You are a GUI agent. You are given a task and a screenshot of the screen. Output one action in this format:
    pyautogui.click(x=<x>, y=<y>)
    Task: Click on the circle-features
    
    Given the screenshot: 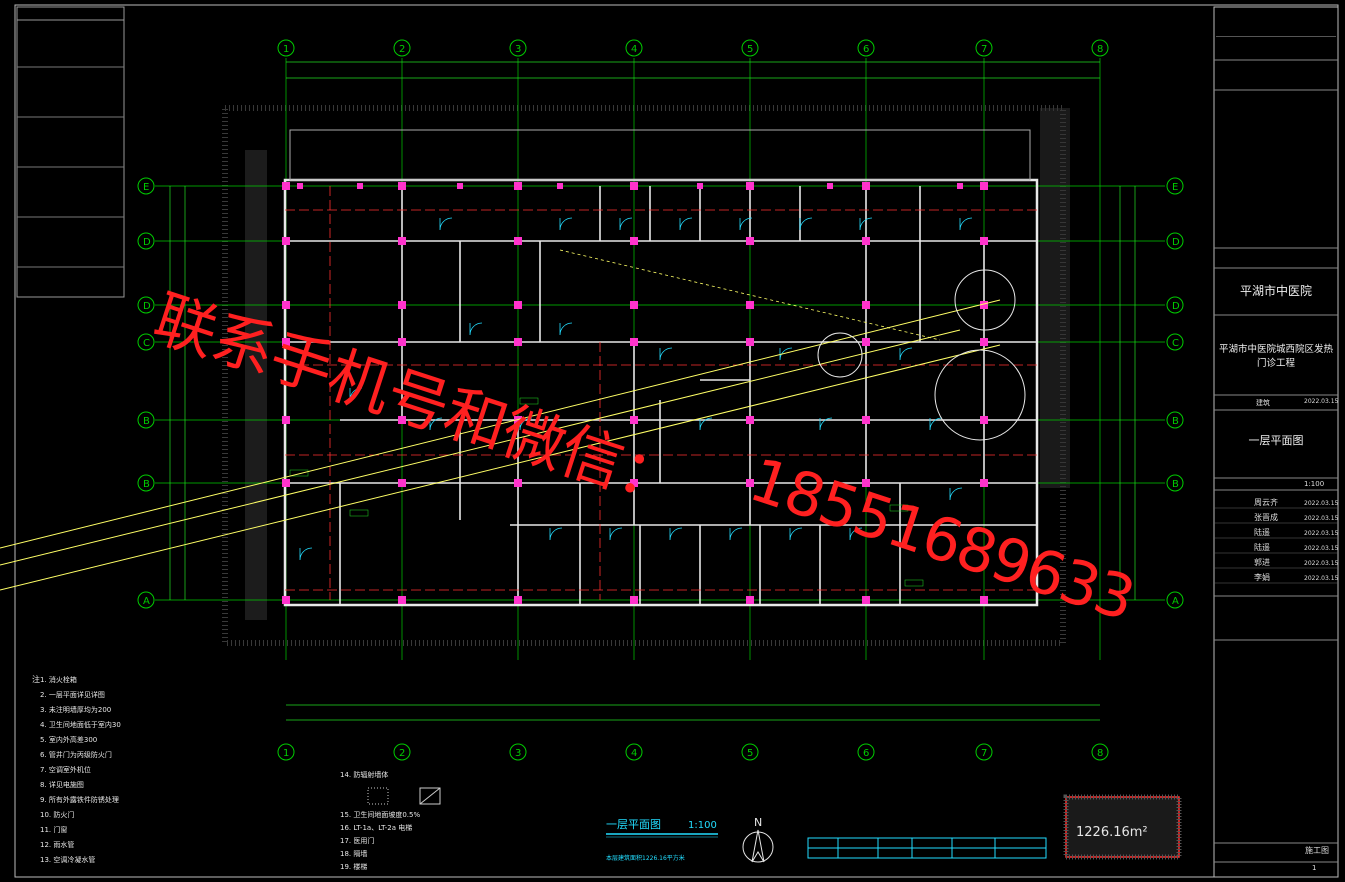 What is the action you would take?
    pyautogui.click(x=921, y=355)
    